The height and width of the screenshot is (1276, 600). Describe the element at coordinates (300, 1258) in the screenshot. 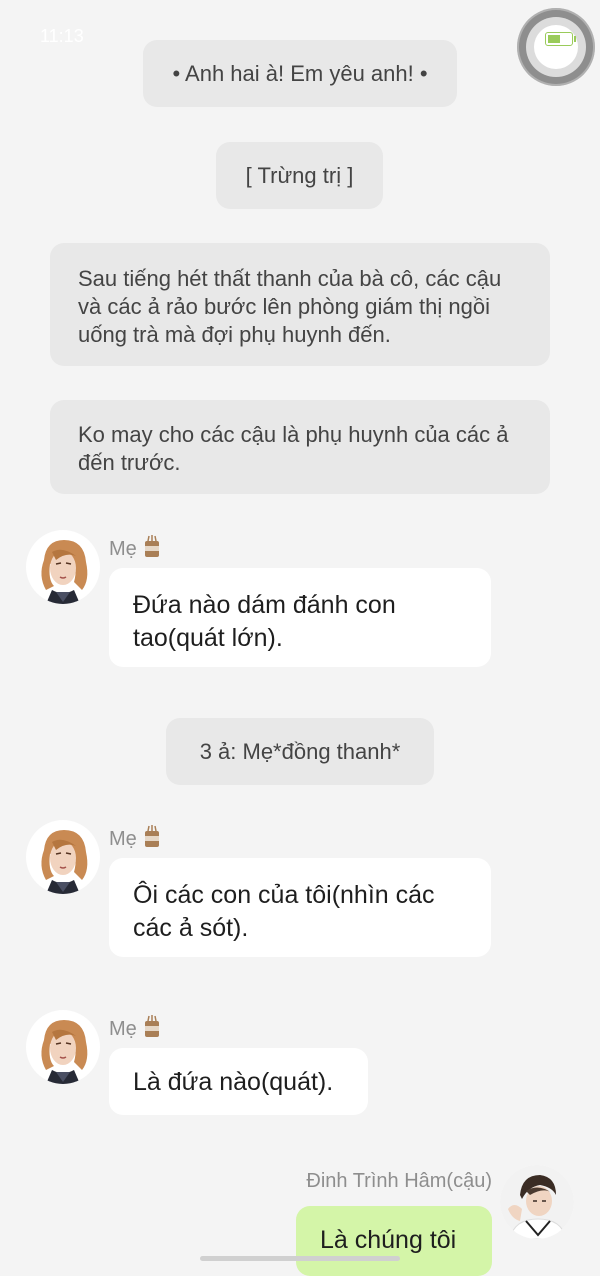

I see `home-indicator` at that location.